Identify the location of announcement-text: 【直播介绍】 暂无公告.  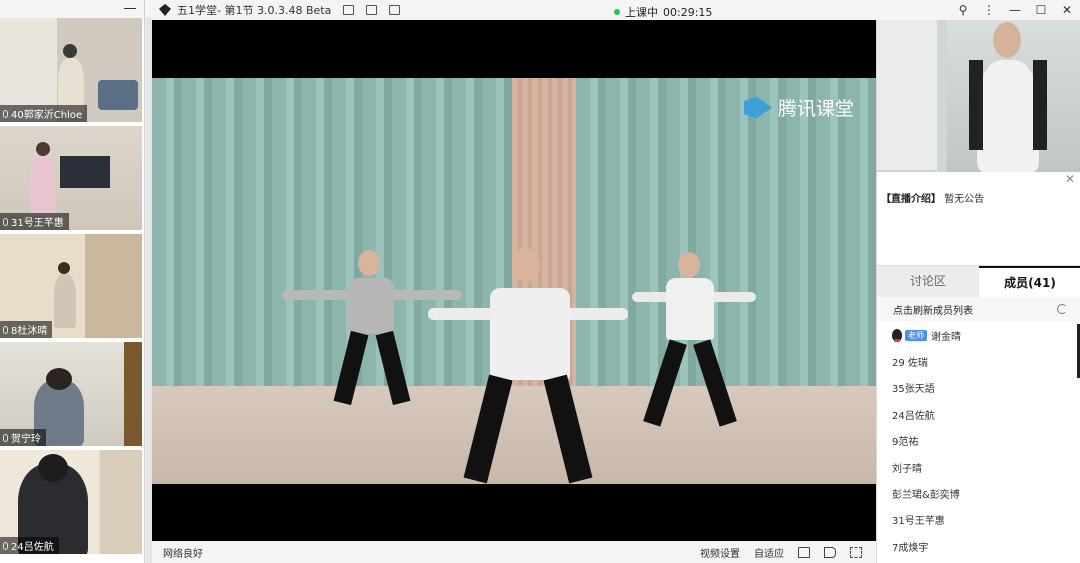
(932, 197).